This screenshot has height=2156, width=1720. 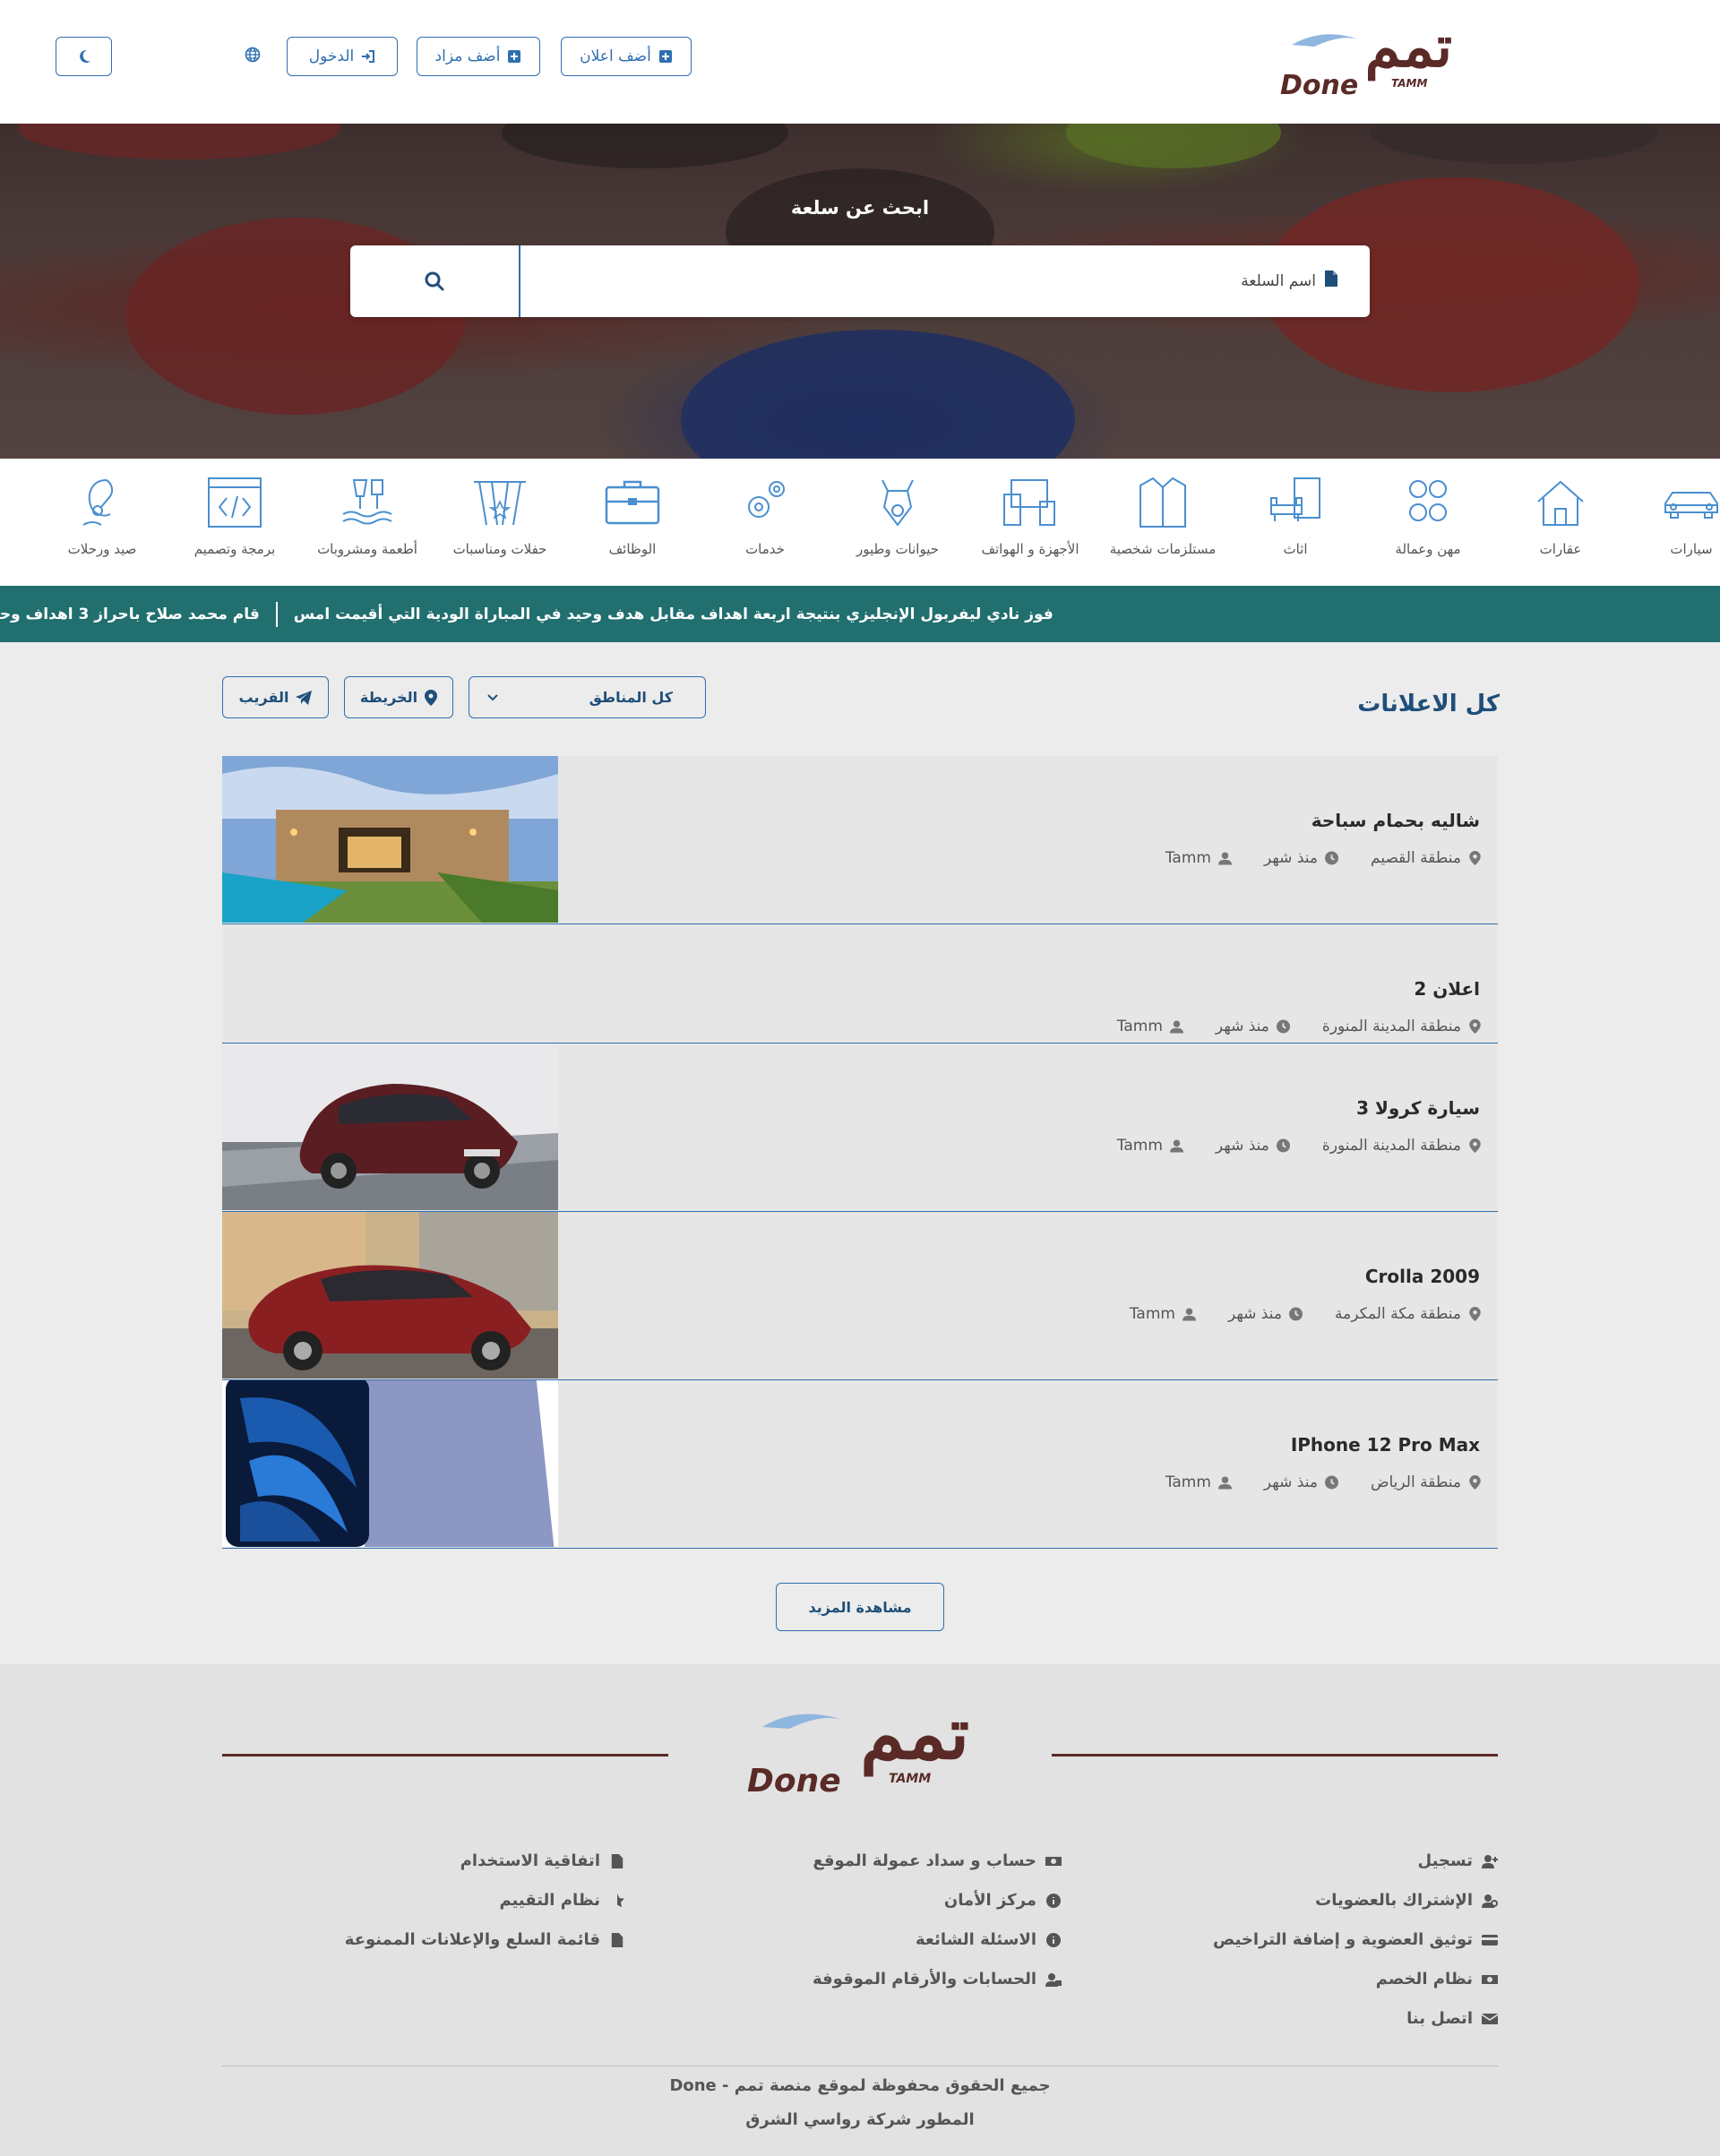 What do you see at coordinates (1371, 61) in the screenshot?
I see `site-logo: تمم Done TAMM` at bounding box center [1371, 61].